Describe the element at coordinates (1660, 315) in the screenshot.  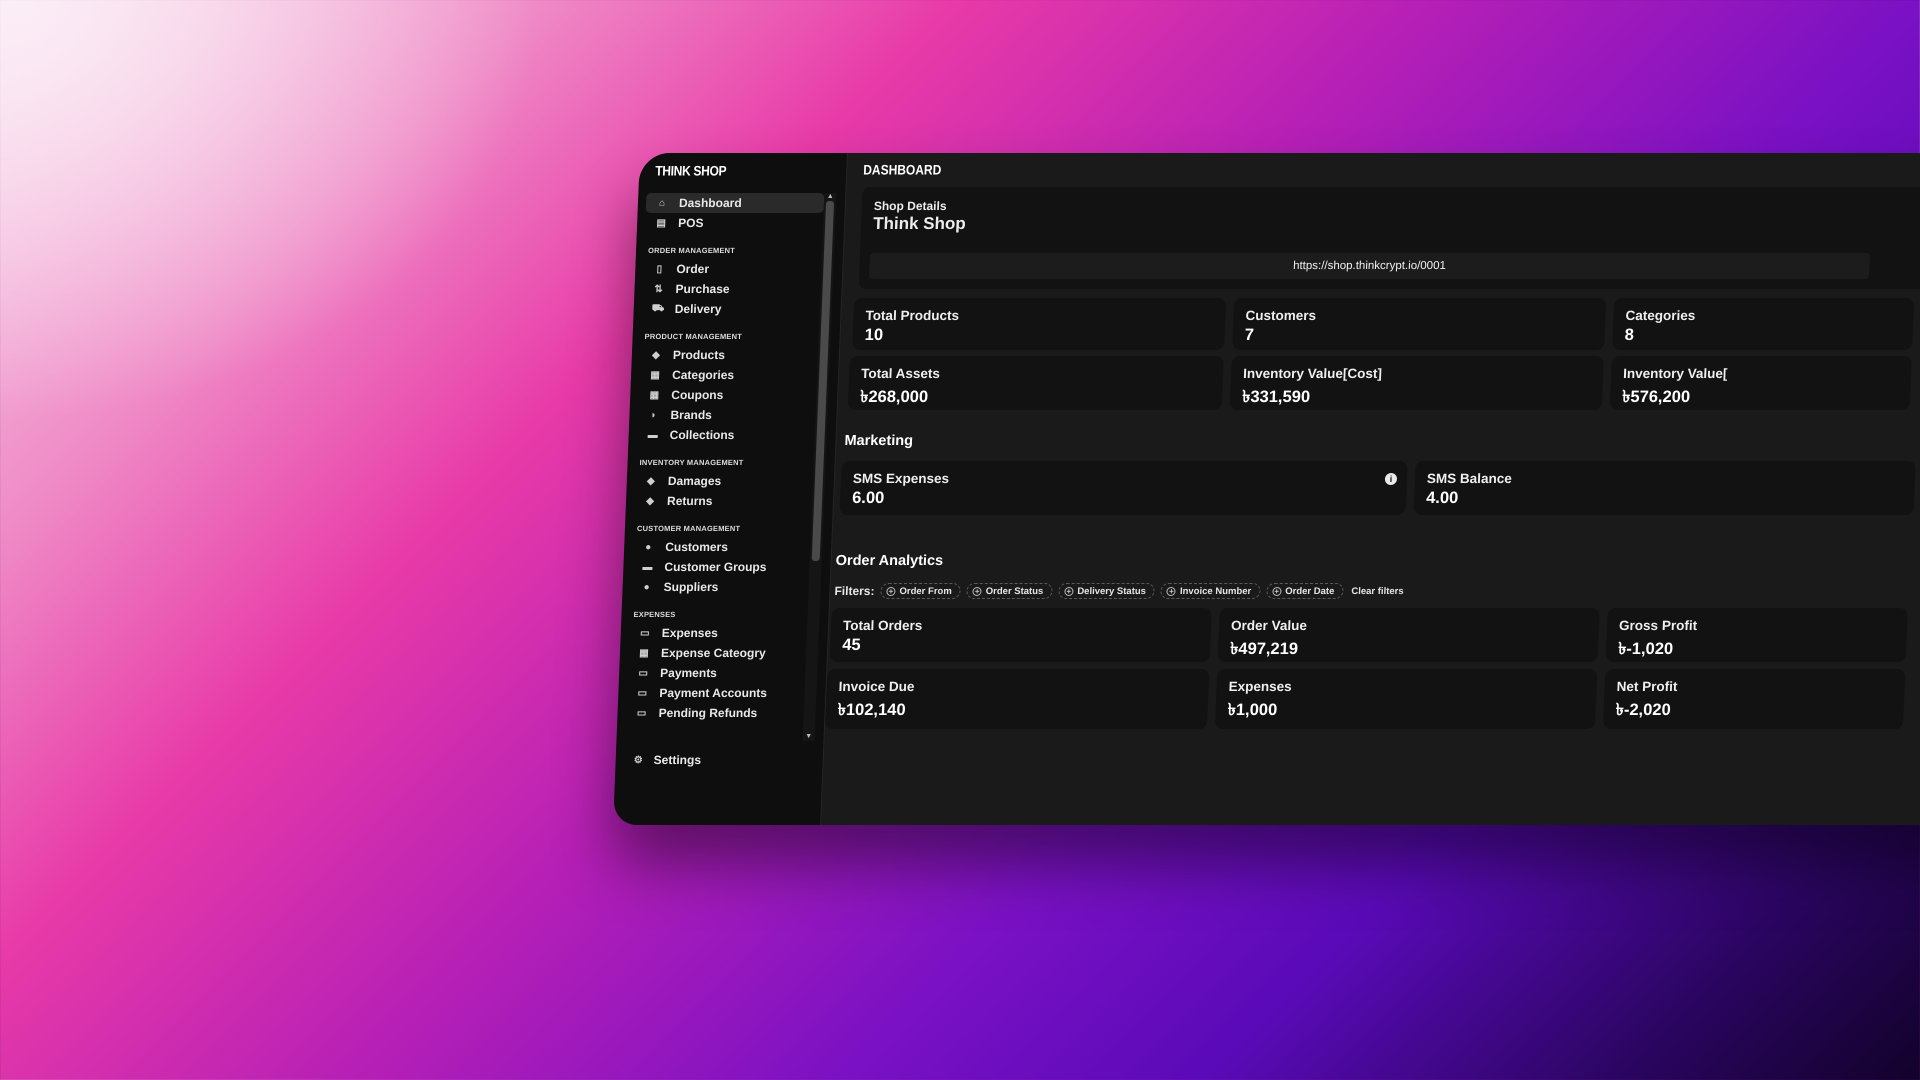
I see `stat-label: Categories` at that location.